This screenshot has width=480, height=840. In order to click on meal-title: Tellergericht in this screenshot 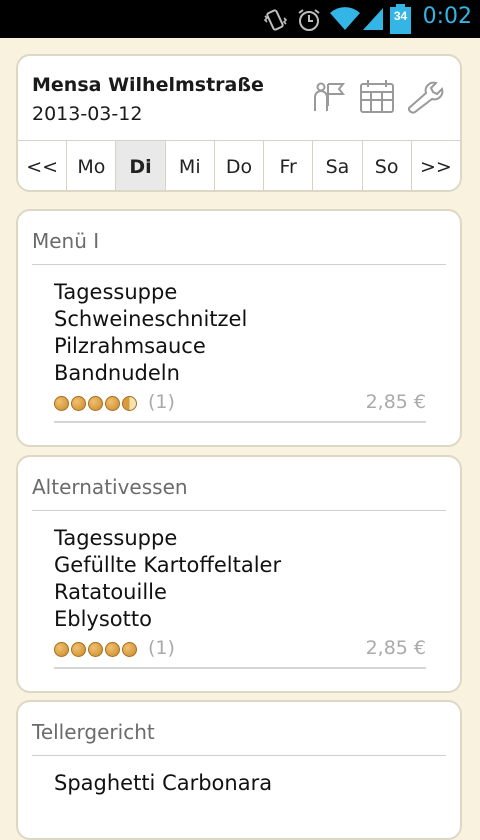, I will do `click(93, 732)`.